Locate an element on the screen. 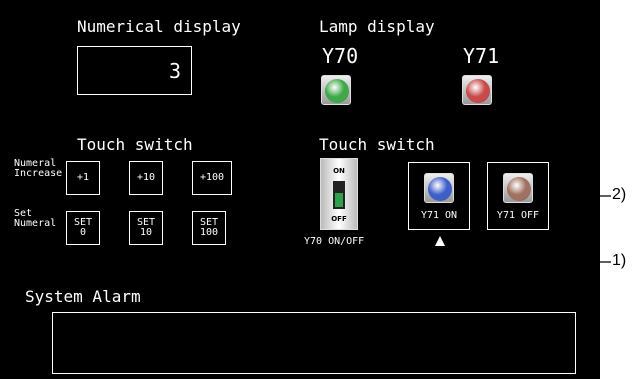  annotation-2: 2) is located at coordinates (619, 194).